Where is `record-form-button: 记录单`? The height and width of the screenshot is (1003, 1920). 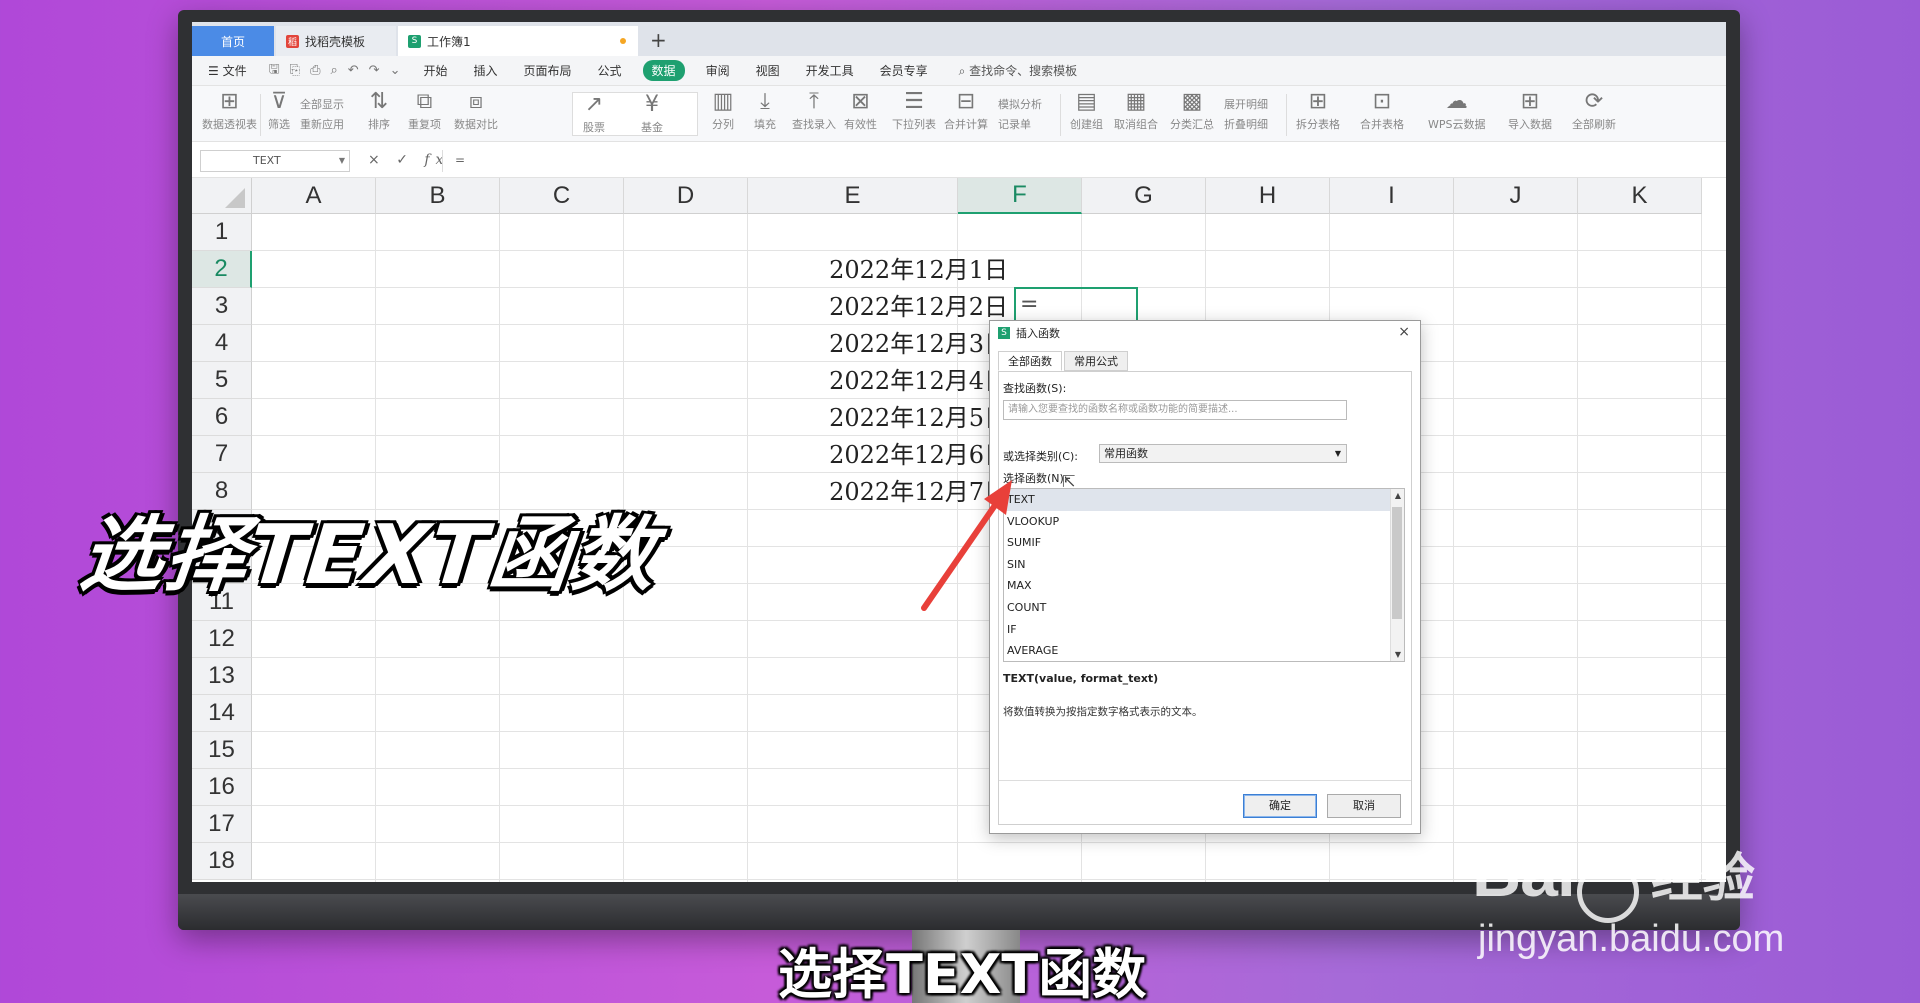
record-form-button: 记录单 is located at coordinates (1014, 124).